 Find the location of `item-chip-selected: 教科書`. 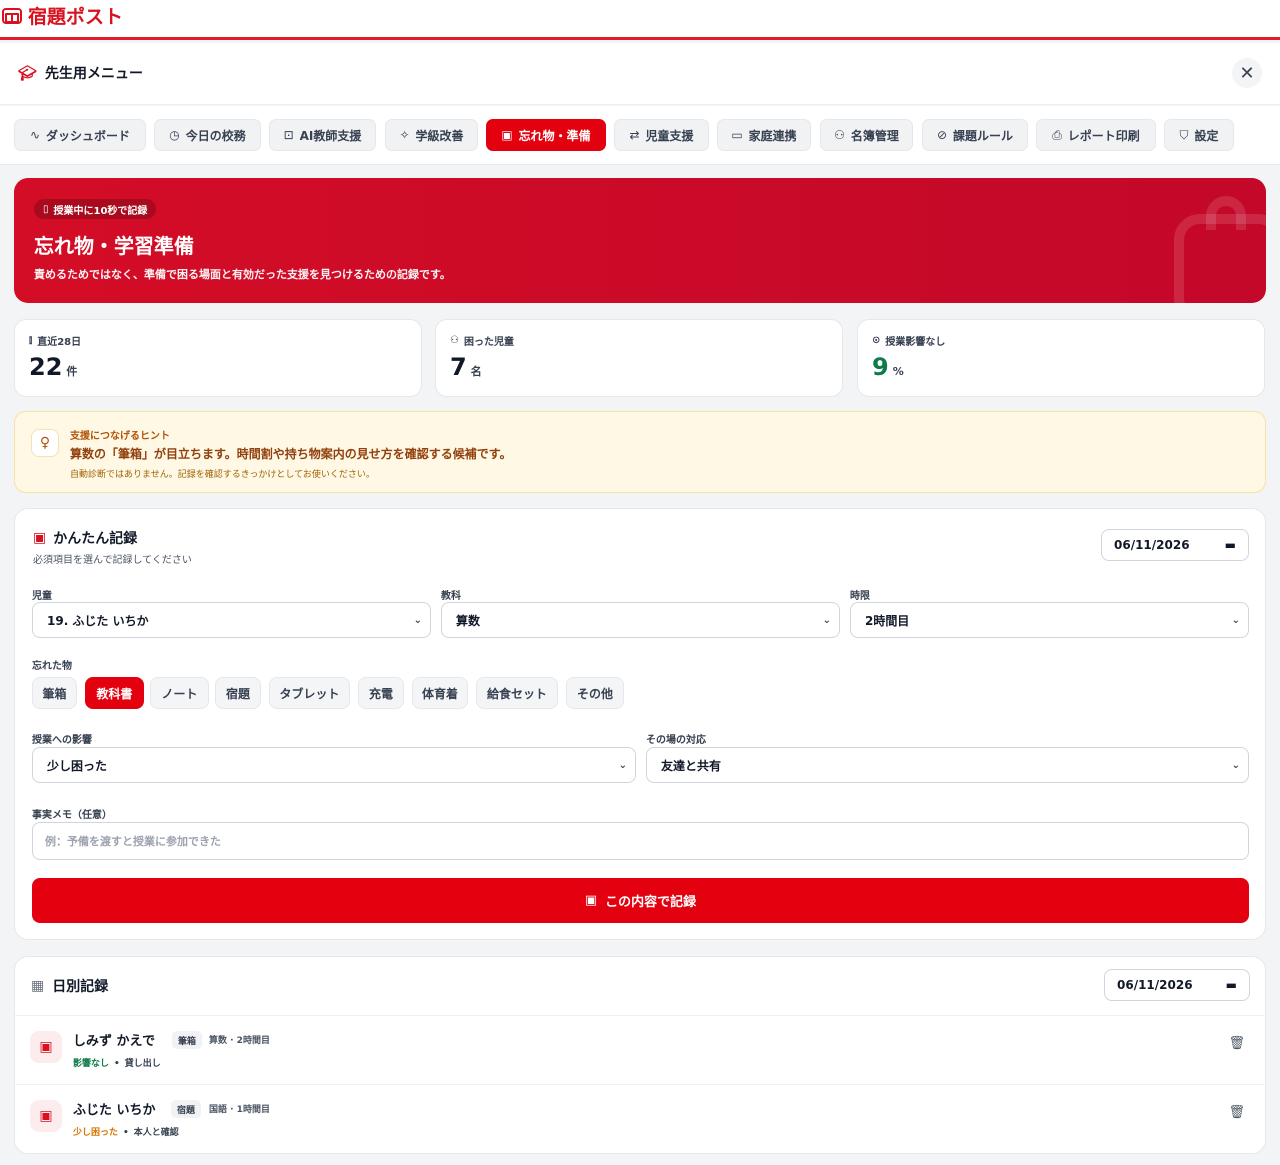

item-chip-selected: 教科書 is located at coordinates (114, 693).